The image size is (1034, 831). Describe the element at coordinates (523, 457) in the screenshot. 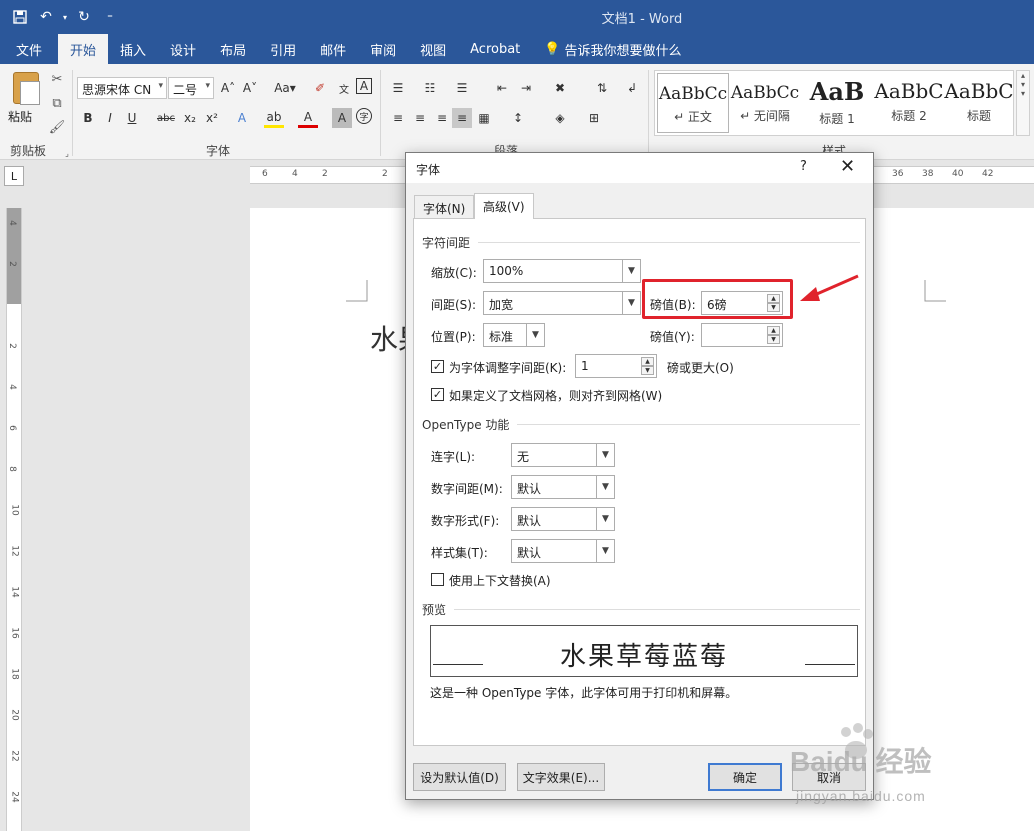

I see `ligatures-value: 无` at that location.